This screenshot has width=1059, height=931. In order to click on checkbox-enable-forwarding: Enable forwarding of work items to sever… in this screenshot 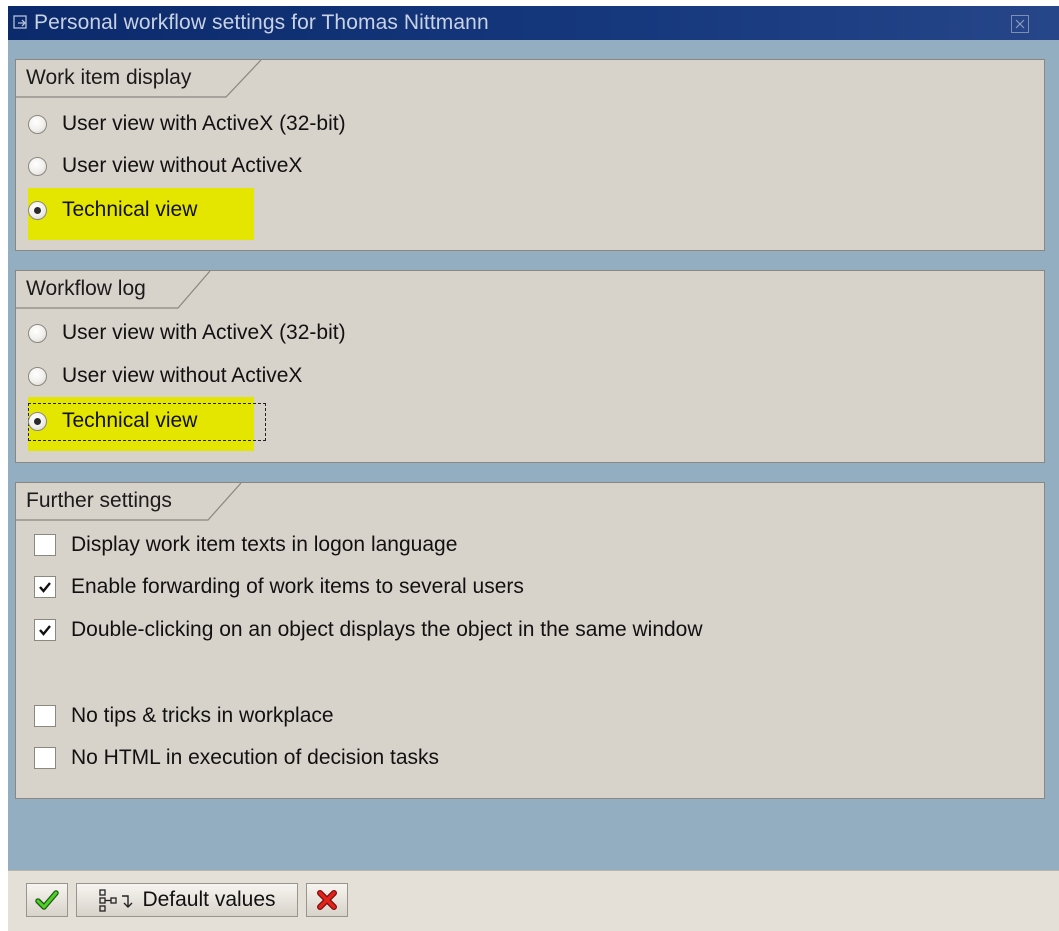, I will do `click(279, 587)`.